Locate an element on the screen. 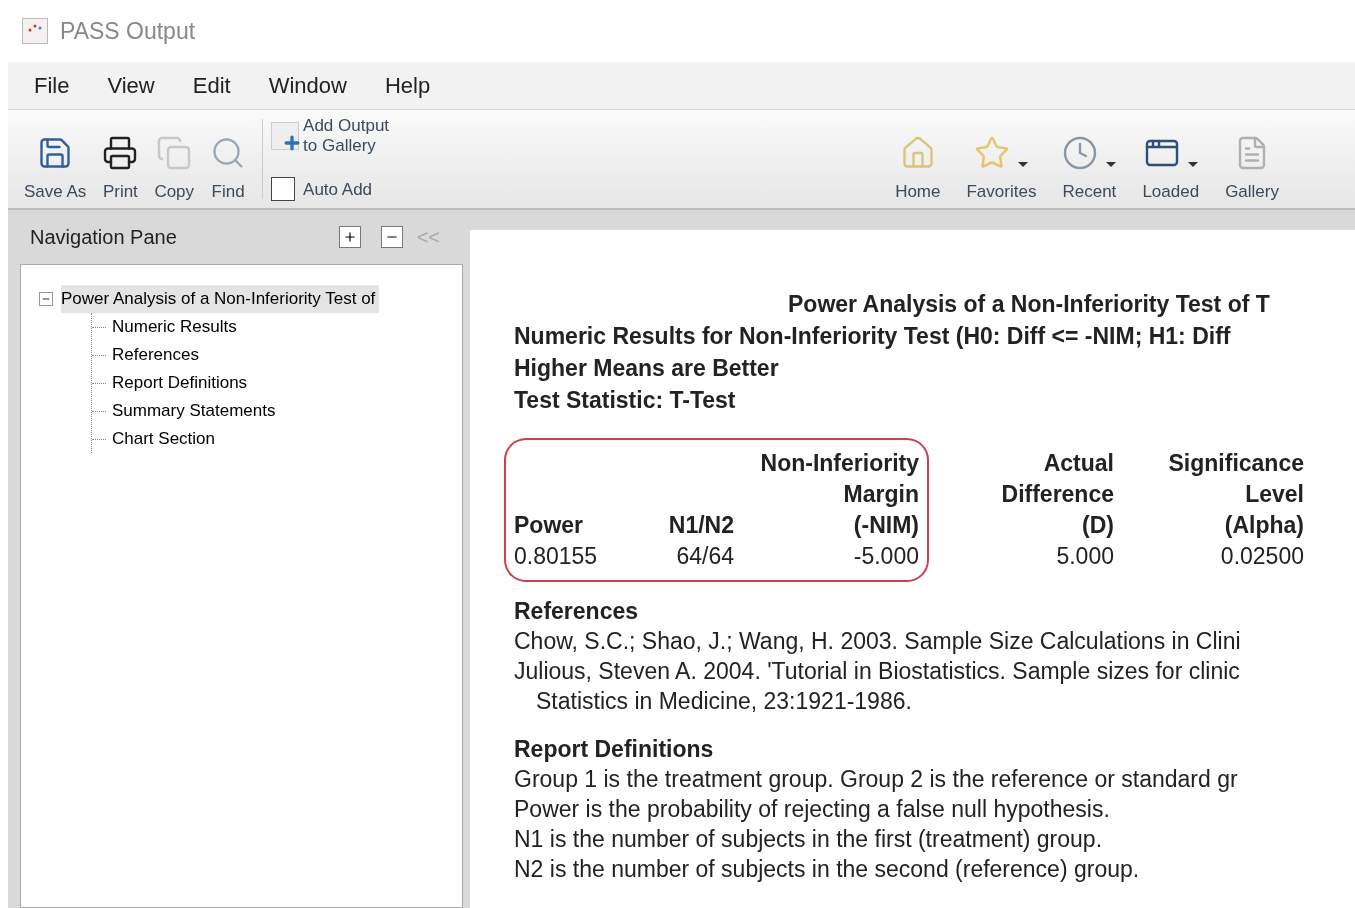  star-icon is located at coordinates (992, 152).